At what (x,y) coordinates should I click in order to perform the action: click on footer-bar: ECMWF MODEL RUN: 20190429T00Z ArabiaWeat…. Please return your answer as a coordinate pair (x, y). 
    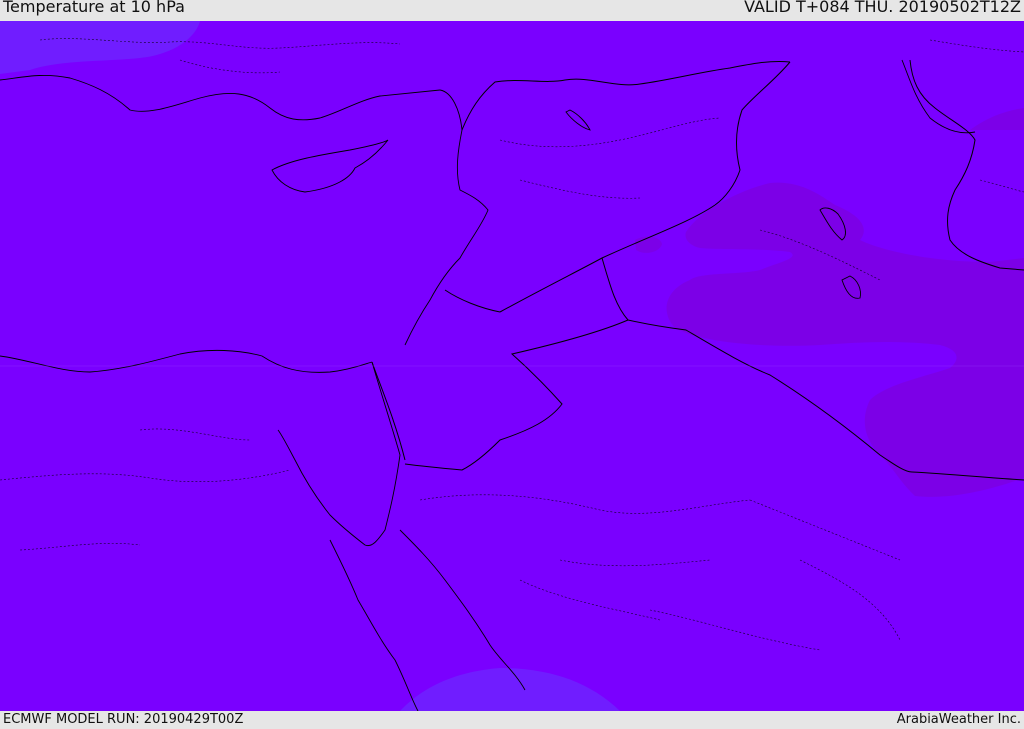
    Looking at the image, I should click on (512, 720).